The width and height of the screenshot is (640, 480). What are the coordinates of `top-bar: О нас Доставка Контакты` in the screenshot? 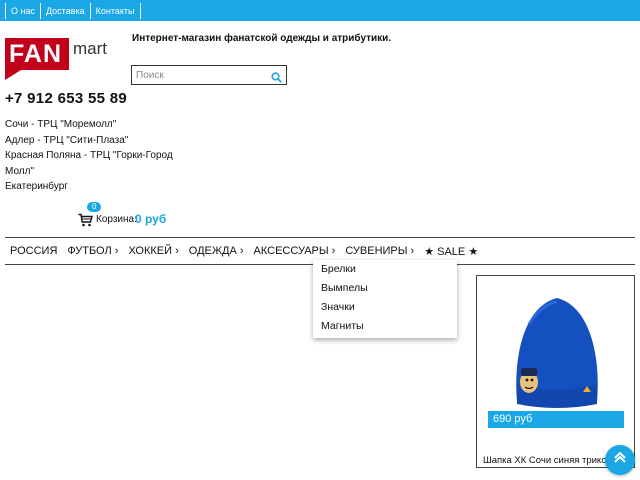 It's located at (320, 10).